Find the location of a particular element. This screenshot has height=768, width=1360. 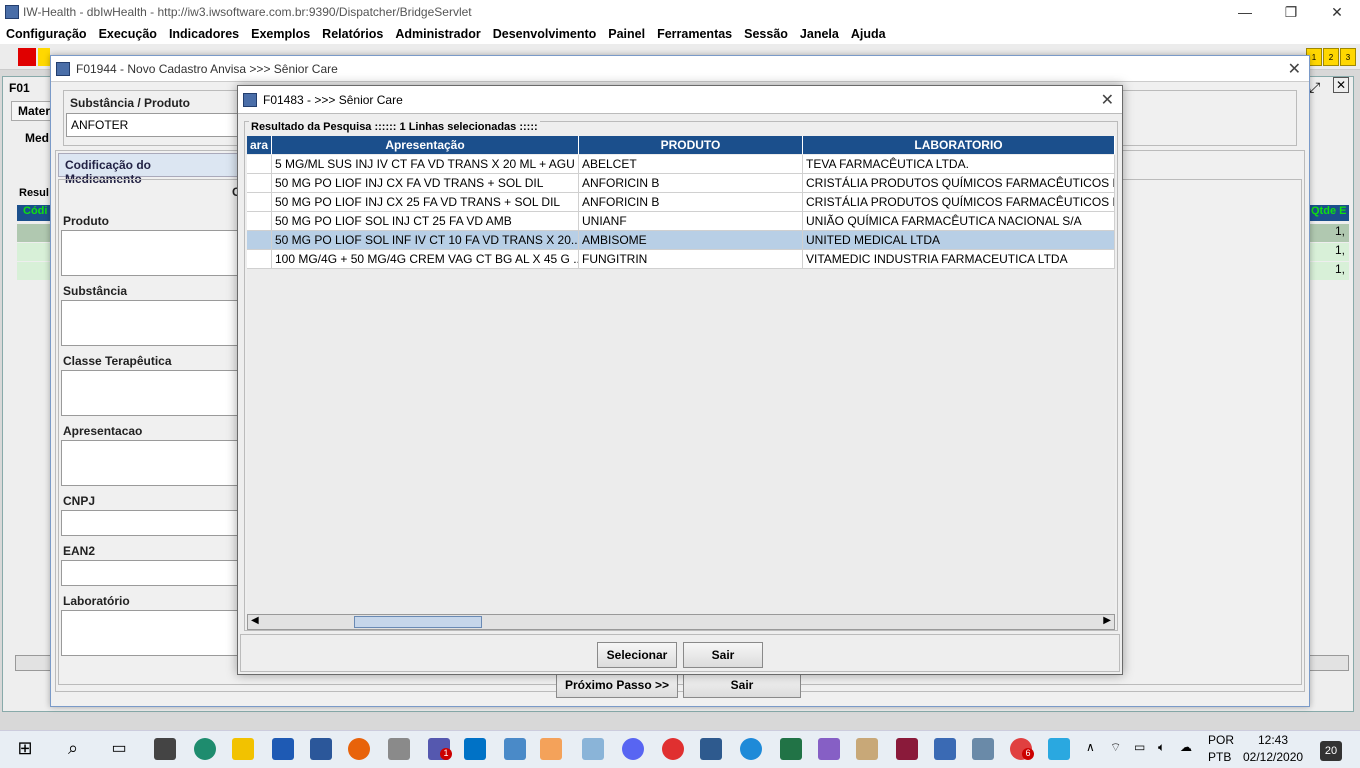

footer-bar is located at coordinates (680, 709).